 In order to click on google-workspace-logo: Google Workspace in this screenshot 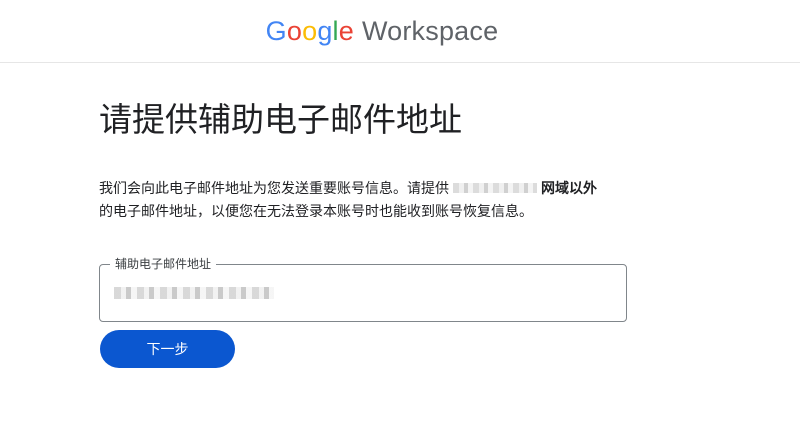, I will do `click(382, 31)`.